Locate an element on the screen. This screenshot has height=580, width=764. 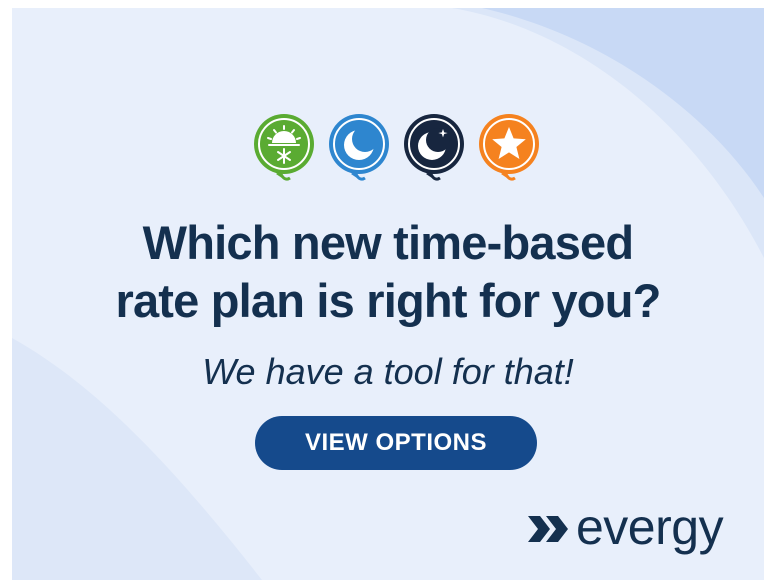
brand-name: evergy is located at coordinates (650, 527).